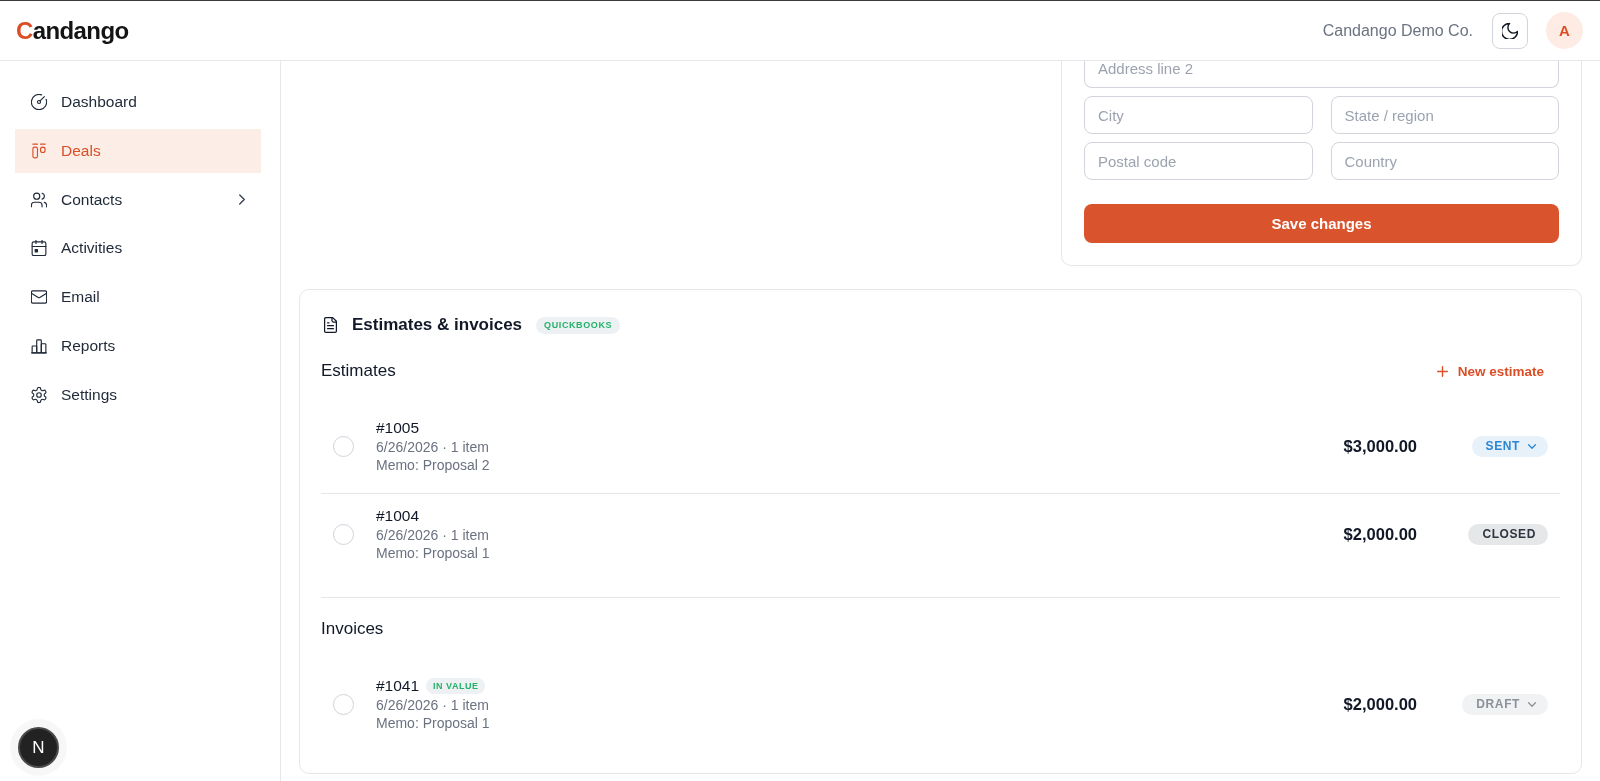  What do you see at coordinates (1444, 115) in the screenshot?
I see `text-field: State / region` at bounding box center [1444, 115].